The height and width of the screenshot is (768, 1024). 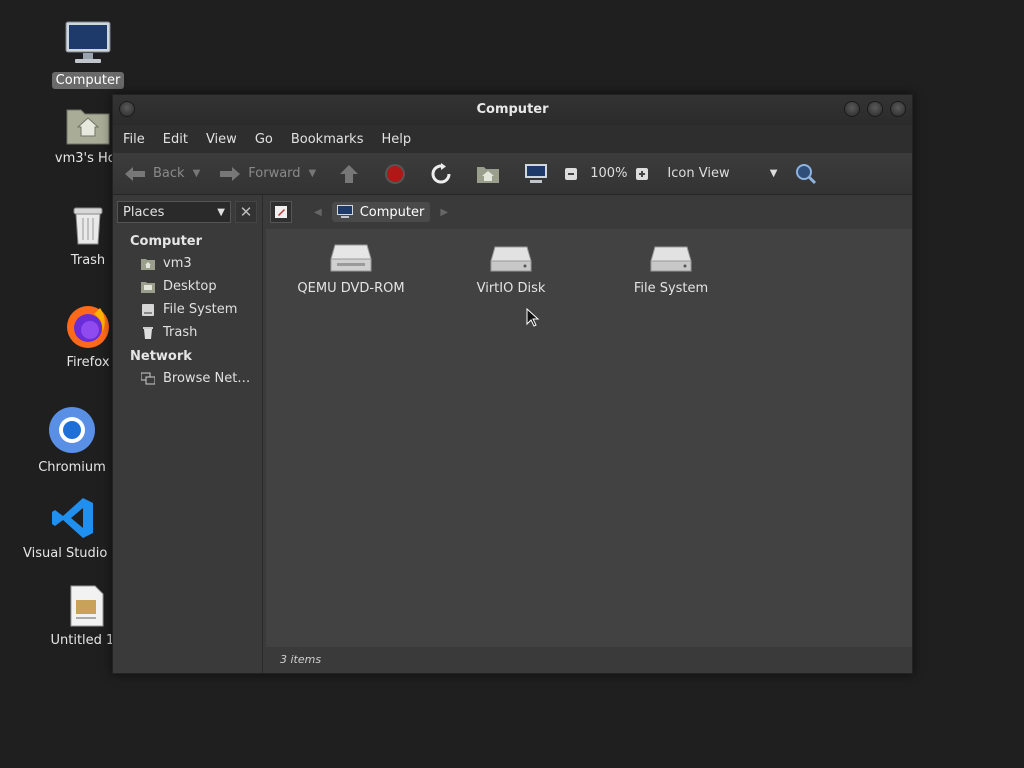 What do you see at coordinates (87, 606) in the screenshot?
I see `document-icon` at bounding box center [87, 606].